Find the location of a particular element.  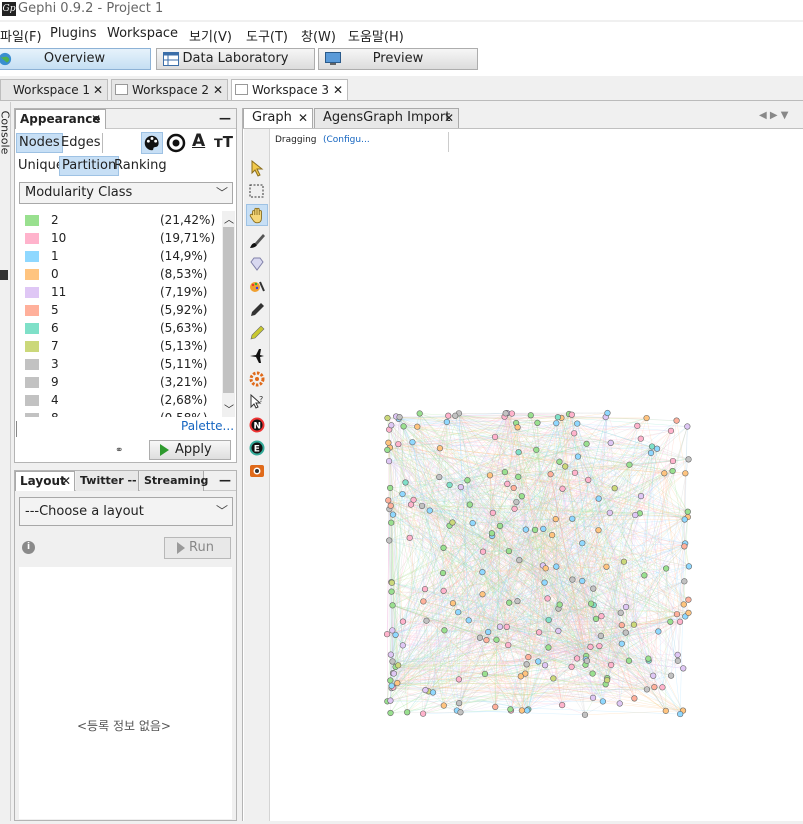

color-palette-icon is located at coordinates (152, 143).